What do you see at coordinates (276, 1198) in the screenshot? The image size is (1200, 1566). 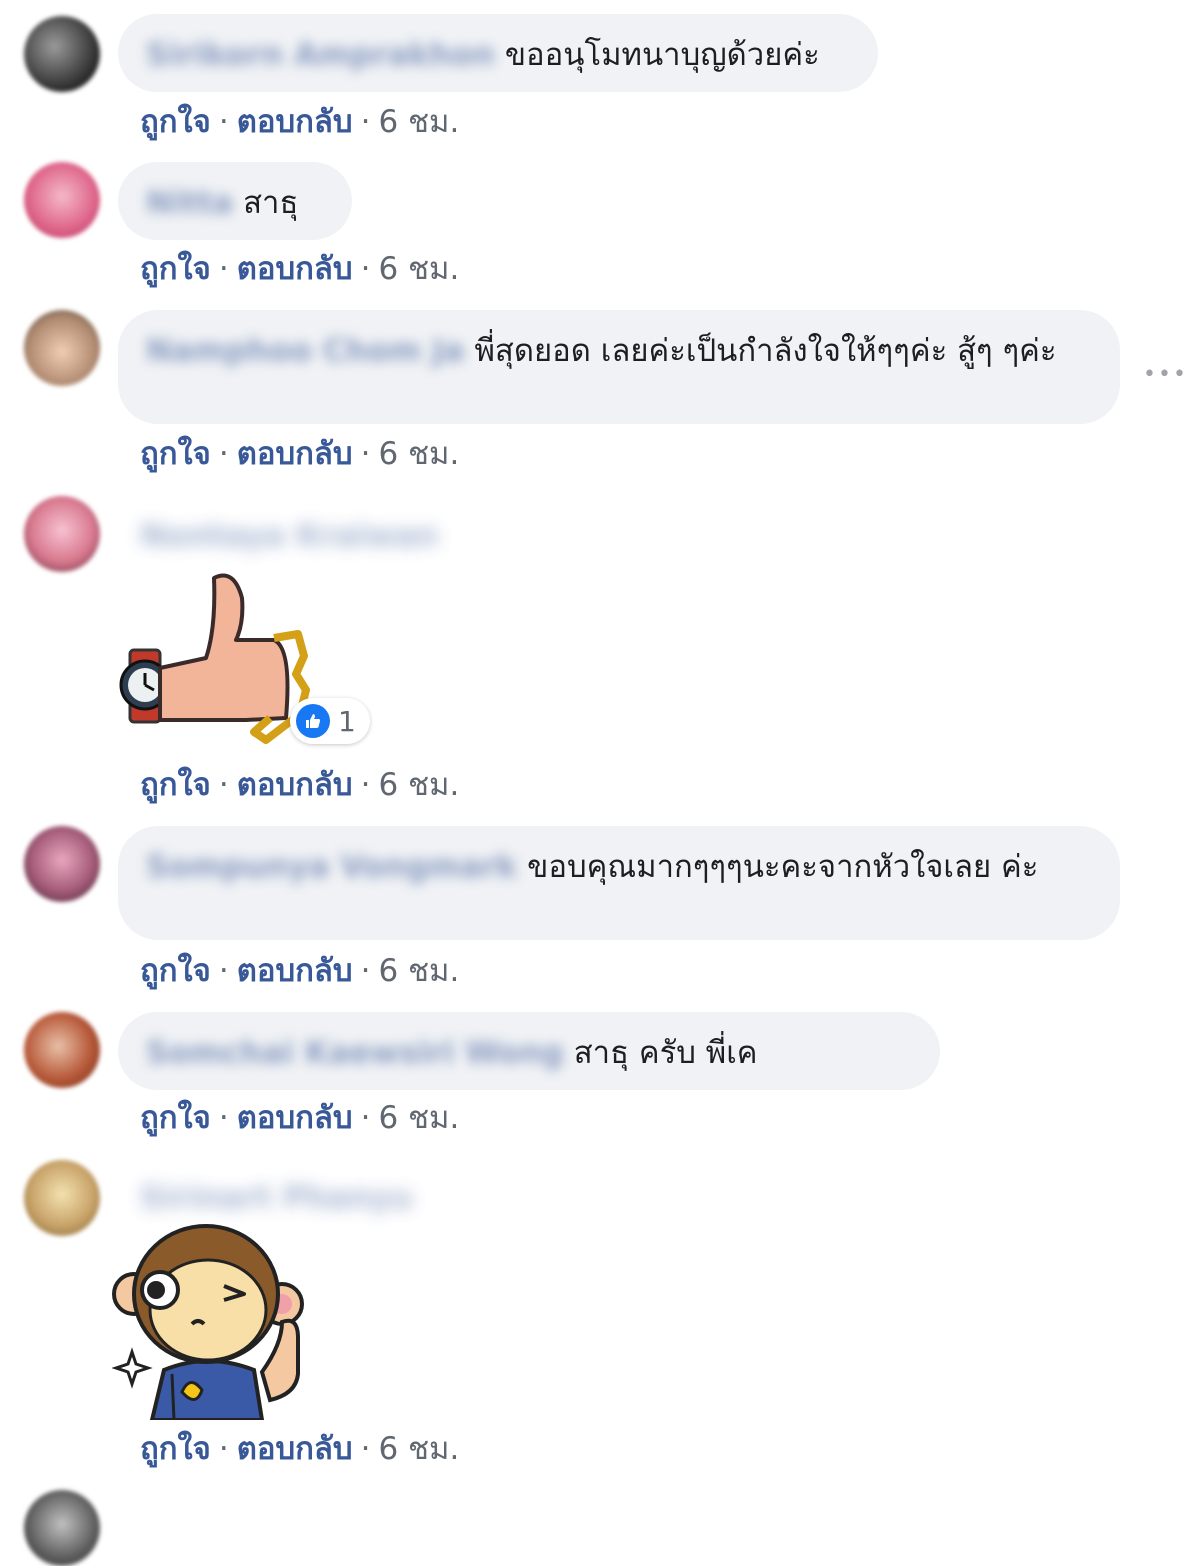 I see `commenter-name: Sirinart Phanyu` at bounding box center [276, 1198].